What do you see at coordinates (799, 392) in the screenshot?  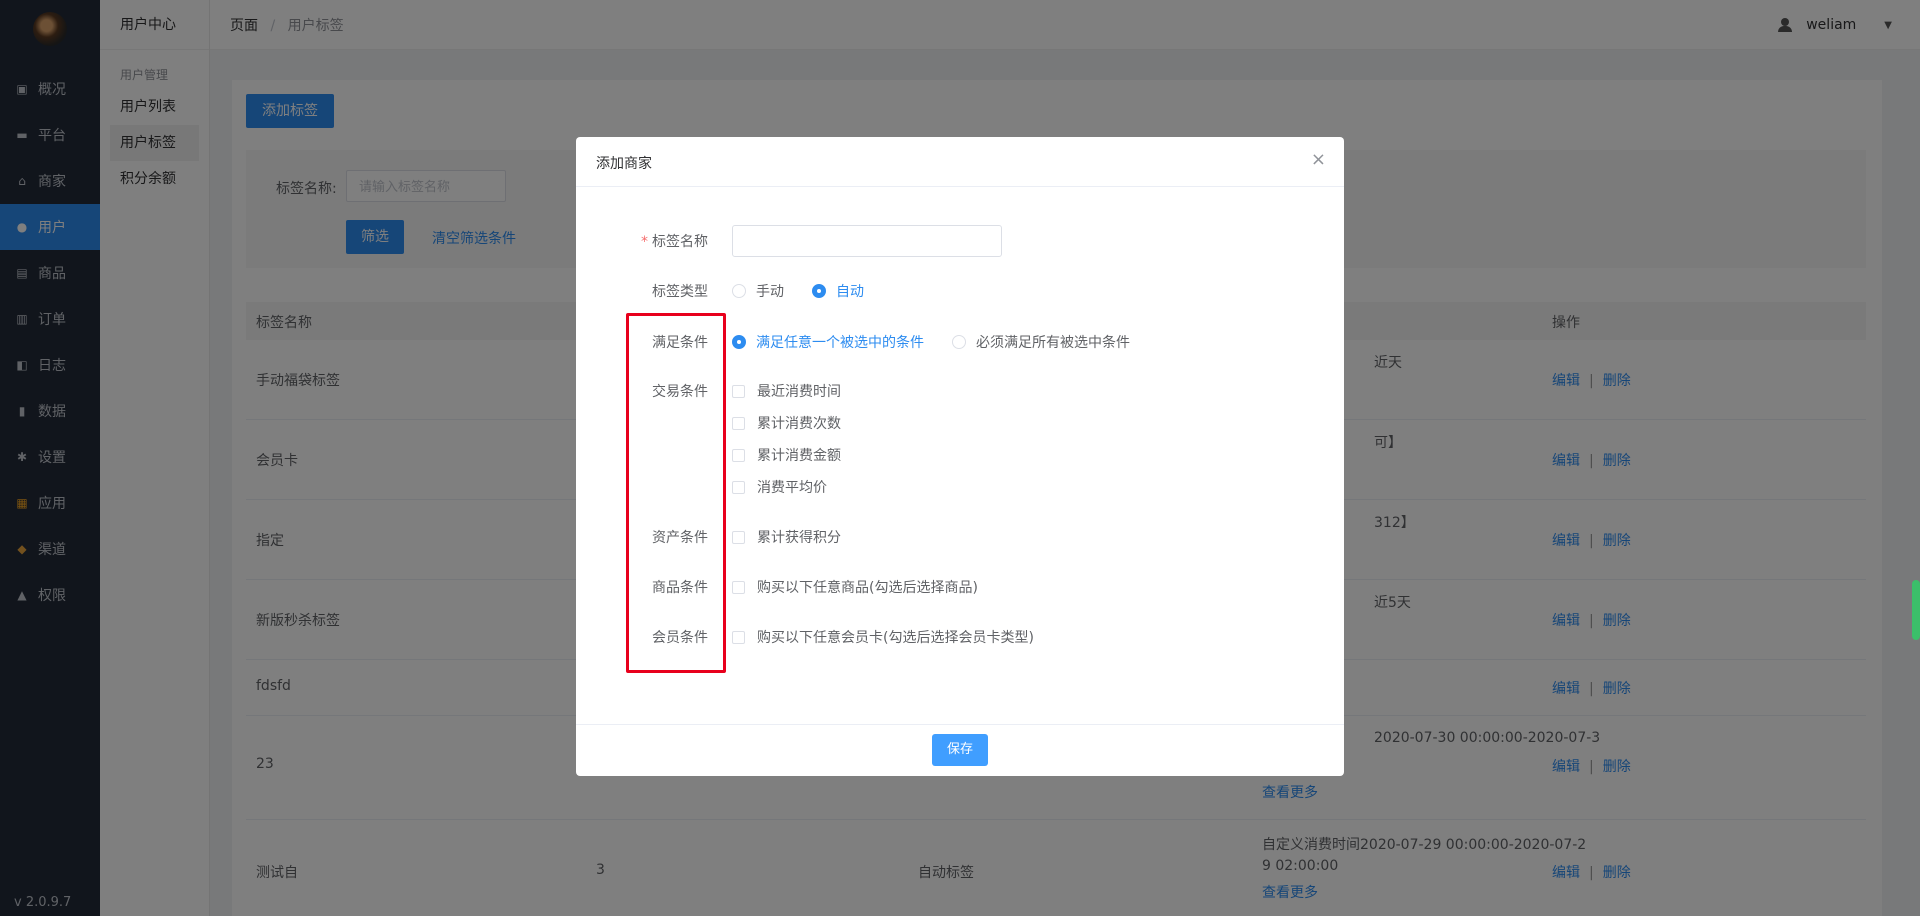 I see `checkbox-label: 最近消费时间` at bounding box center [799, 392].